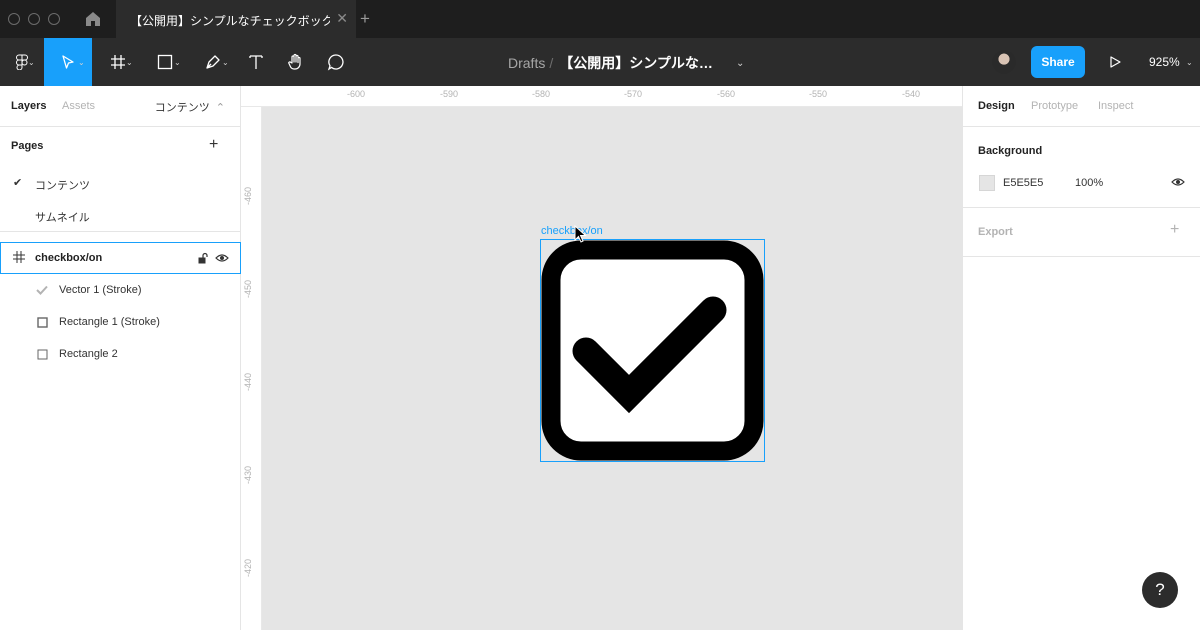 Image resolution: width=1200 pixels, height=630 pixels. I want to click on close-tab-icon: ✕, so click(342, 18).